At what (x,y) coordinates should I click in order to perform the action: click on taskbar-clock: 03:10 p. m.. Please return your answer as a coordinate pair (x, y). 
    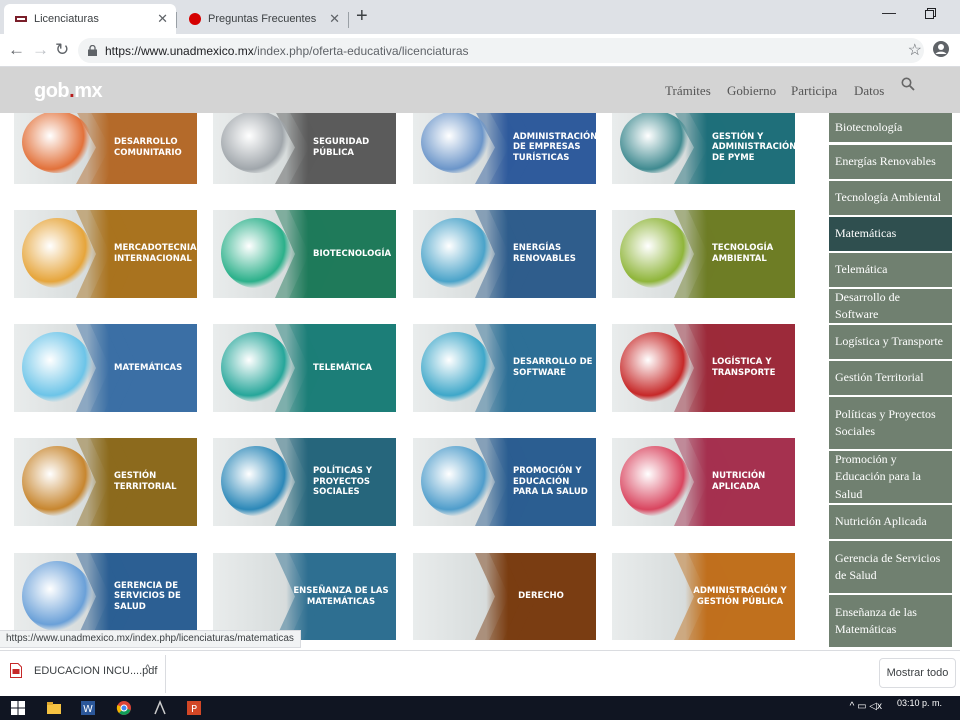
    Looking at the image, I should click on (919, 703).